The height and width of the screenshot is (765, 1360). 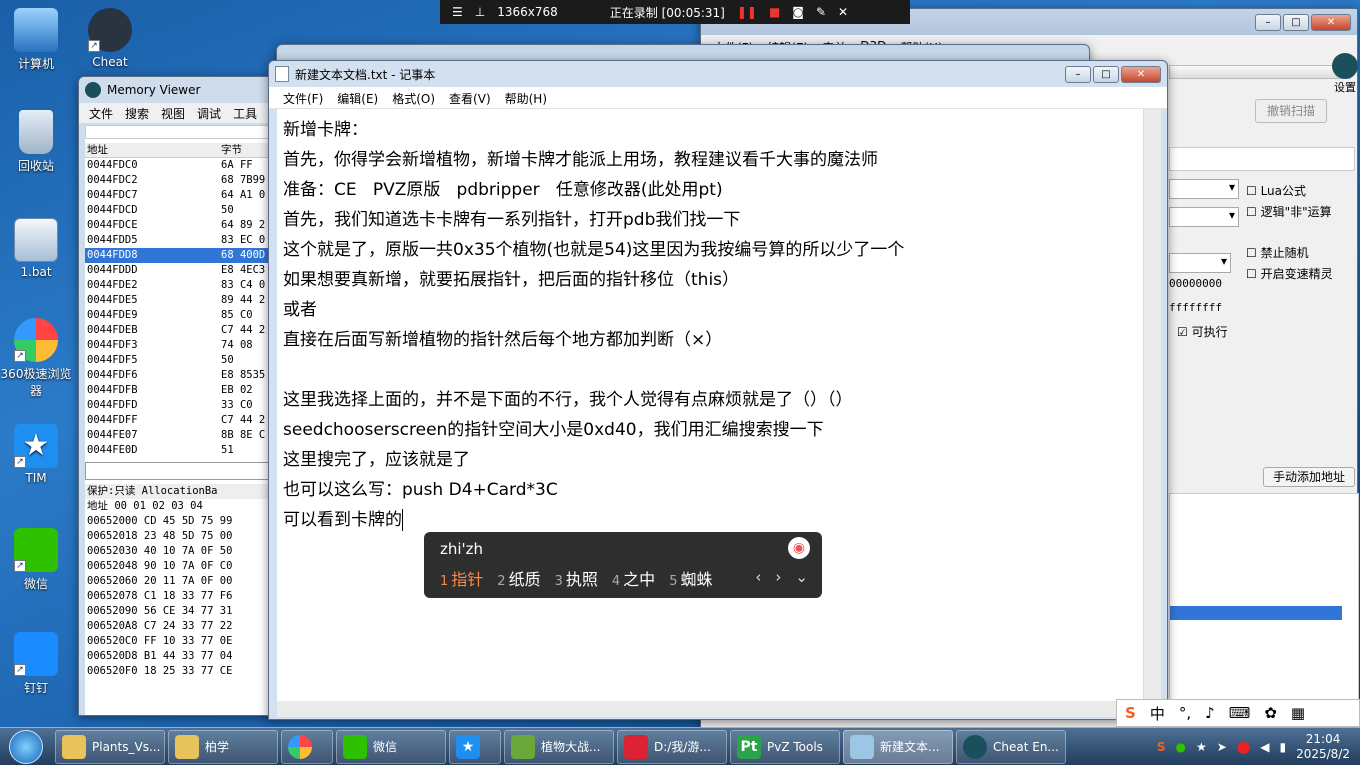 What do you see at coordinates (177, 240) in the screenshot?
I see `disassembler-row: 0044FDD5 83 EC 0` at bounding box center [177, 240].